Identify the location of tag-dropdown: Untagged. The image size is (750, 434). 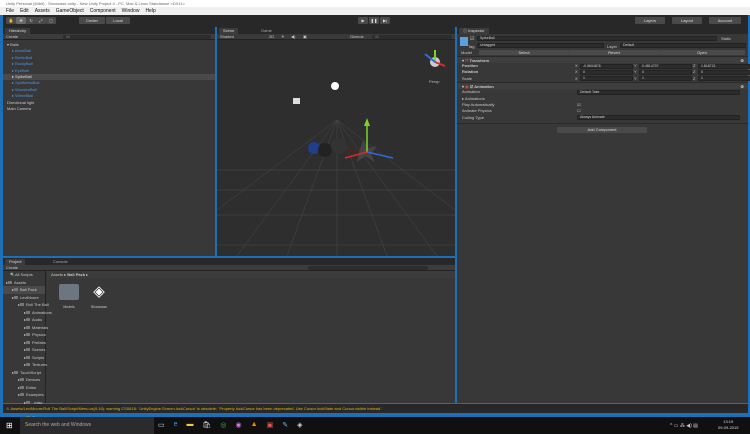
(540, 45).